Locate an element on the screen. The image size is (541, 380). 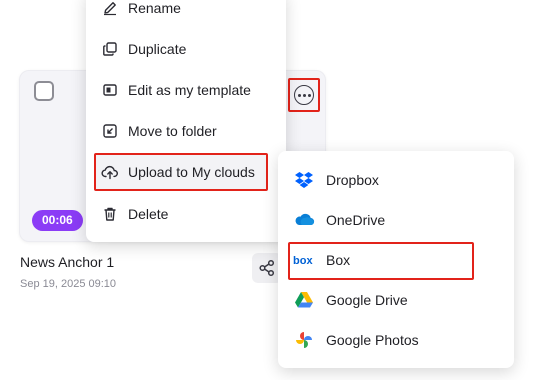
template-icon is located at coordinates (110, 90).